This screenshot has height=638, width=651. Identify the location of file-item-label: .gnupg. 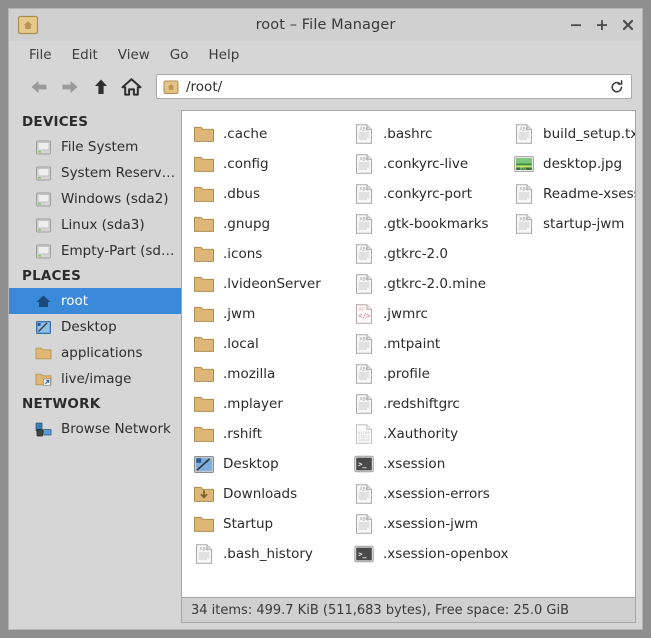
(247, 224).